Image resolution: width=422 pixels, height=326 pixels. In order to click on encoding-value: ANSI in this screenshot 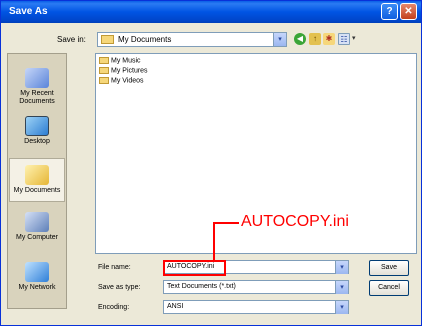, I will do `click(175, 306)`.